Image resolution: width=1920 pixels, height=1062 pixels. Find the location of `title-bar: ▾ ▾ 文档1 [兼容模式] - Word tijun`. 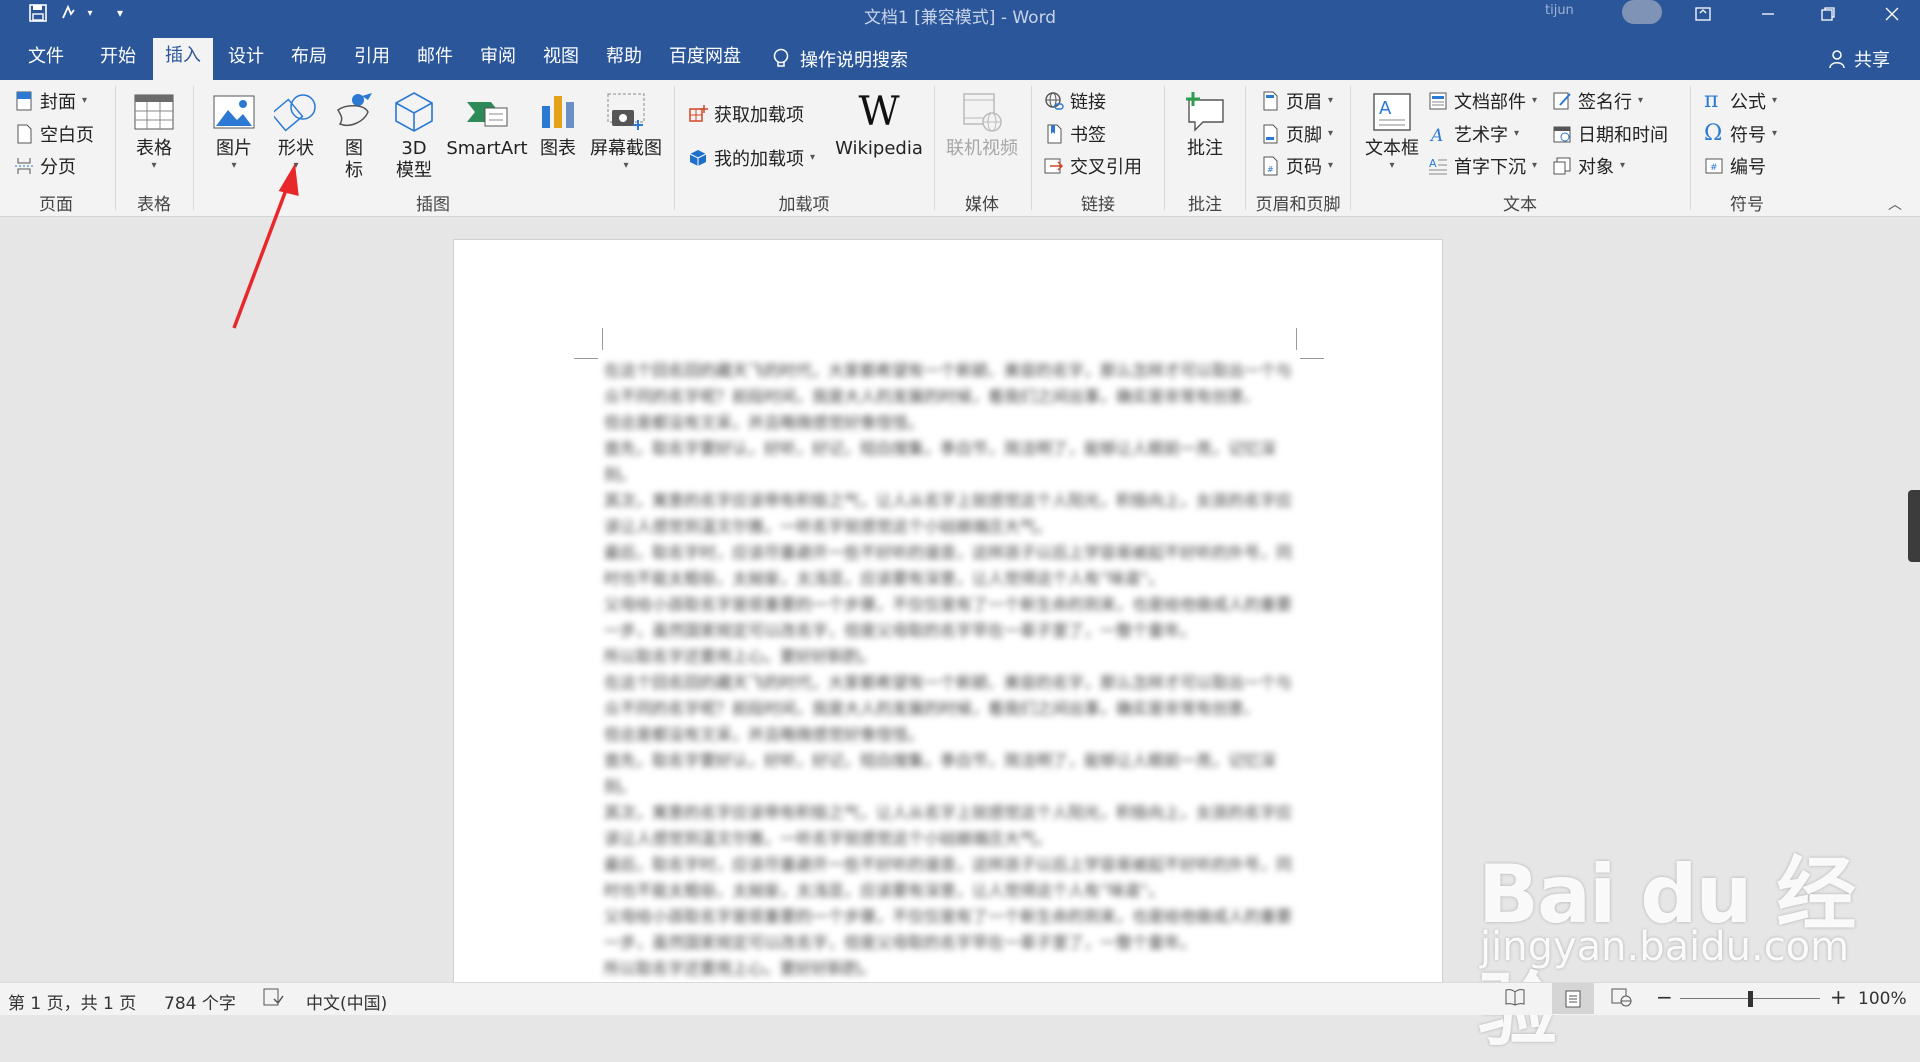

title-bar: ▾ ▾ 文档1 [兼容模式] - Word tijun is located at coordinates (960, 14).